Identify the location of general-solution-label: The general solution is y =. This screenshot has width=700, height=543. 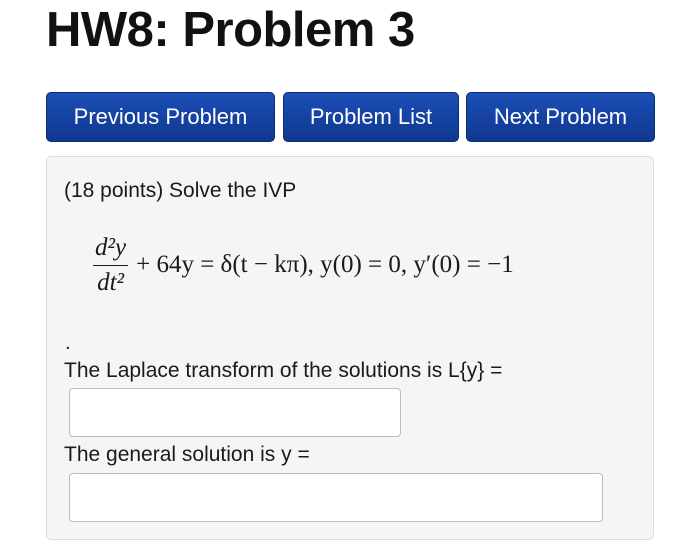
(187, 454).